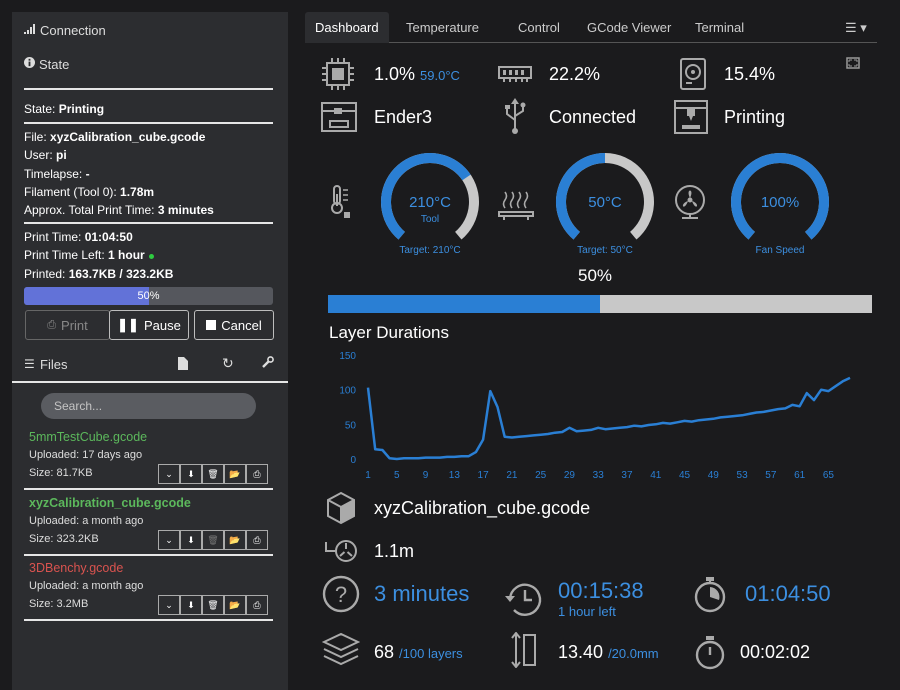  I want to click on tab-control: Control, so click(539, 27).